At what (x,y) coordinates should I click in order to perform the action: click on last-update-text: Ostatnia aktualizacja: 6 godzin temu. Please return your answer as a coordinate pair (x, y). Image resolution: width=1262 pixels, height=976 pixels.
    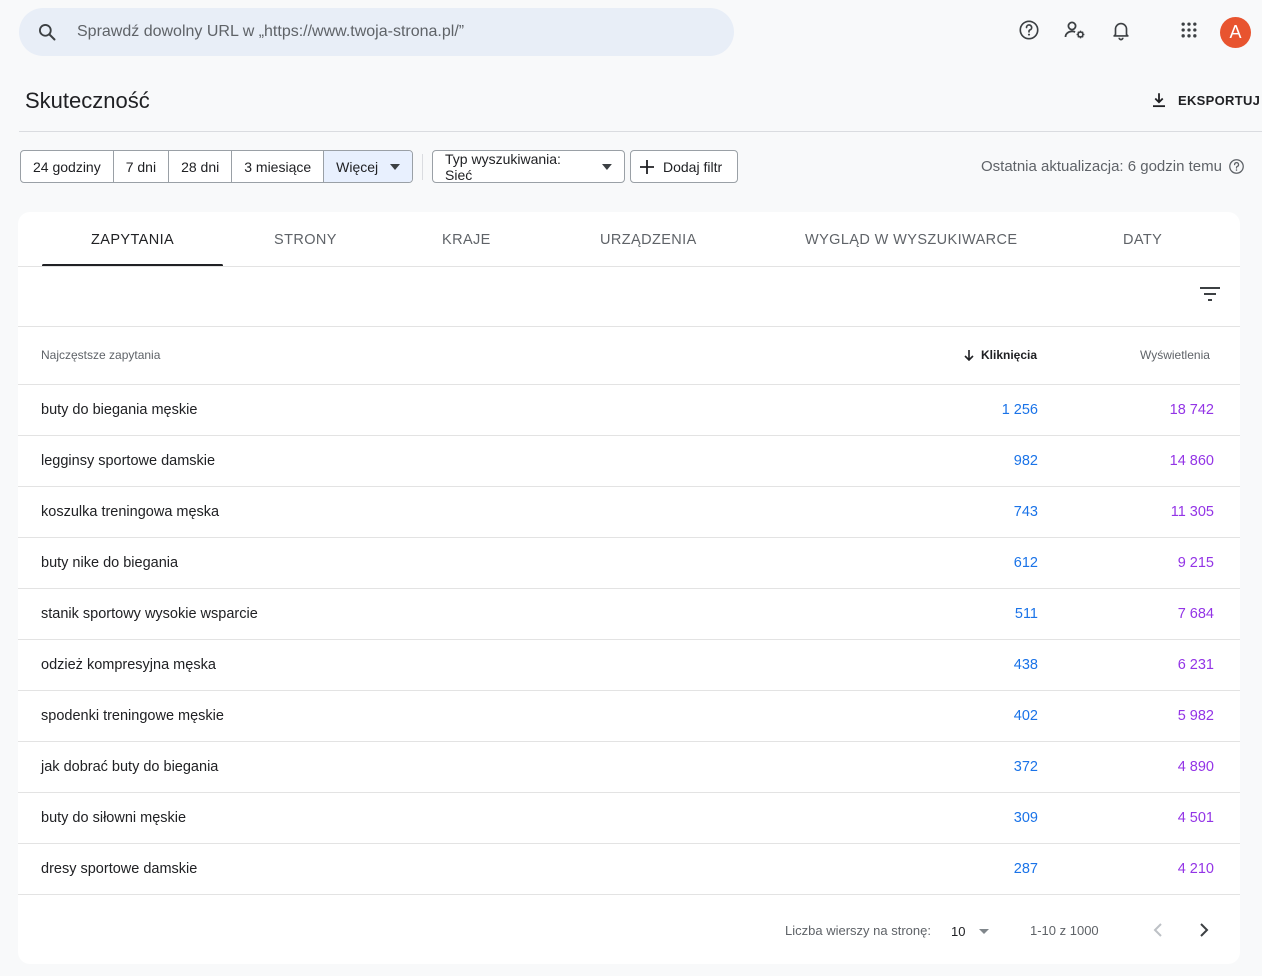
    Looking at the image, I should click on (1101, 166).